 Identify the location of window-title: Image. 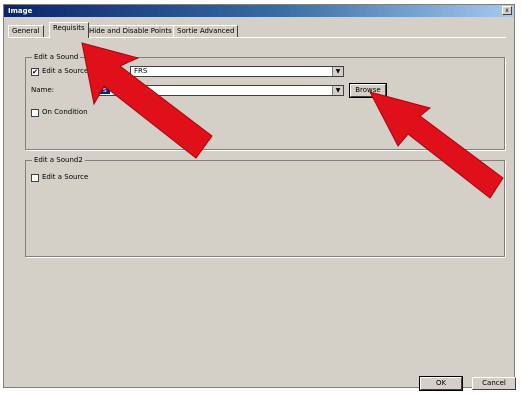
(20, 11).